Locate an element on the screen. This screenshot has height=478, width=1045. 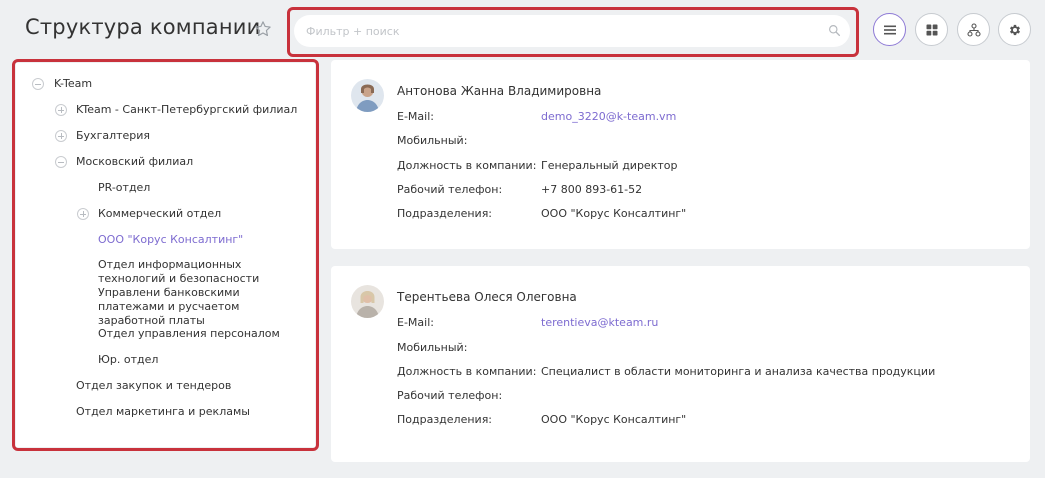
gear-icon is located at coordinates (1014, 29).